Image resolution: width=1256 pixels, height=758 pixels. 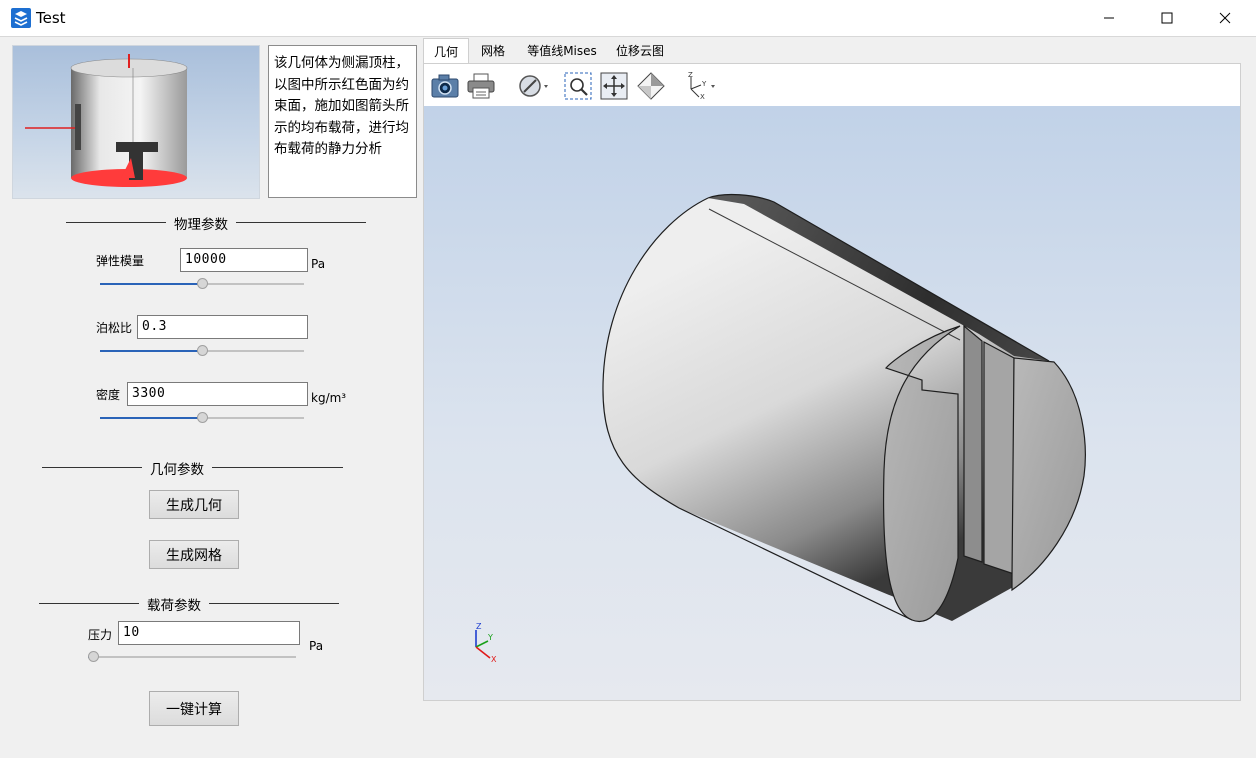 What do you see at coordinates (100, 635) in the screenshot?
I see `pressure-label: 压力` at bounding box center [100, 635].